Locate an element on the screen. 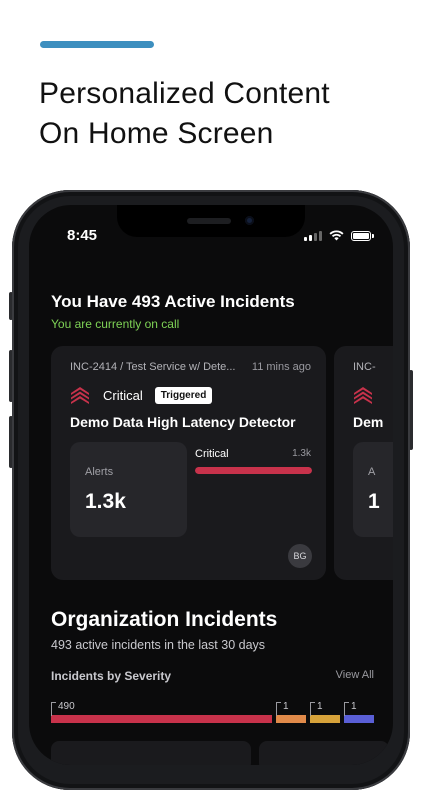  incident-time-ago: 11 mins ago is located at coordinates (281, 367).